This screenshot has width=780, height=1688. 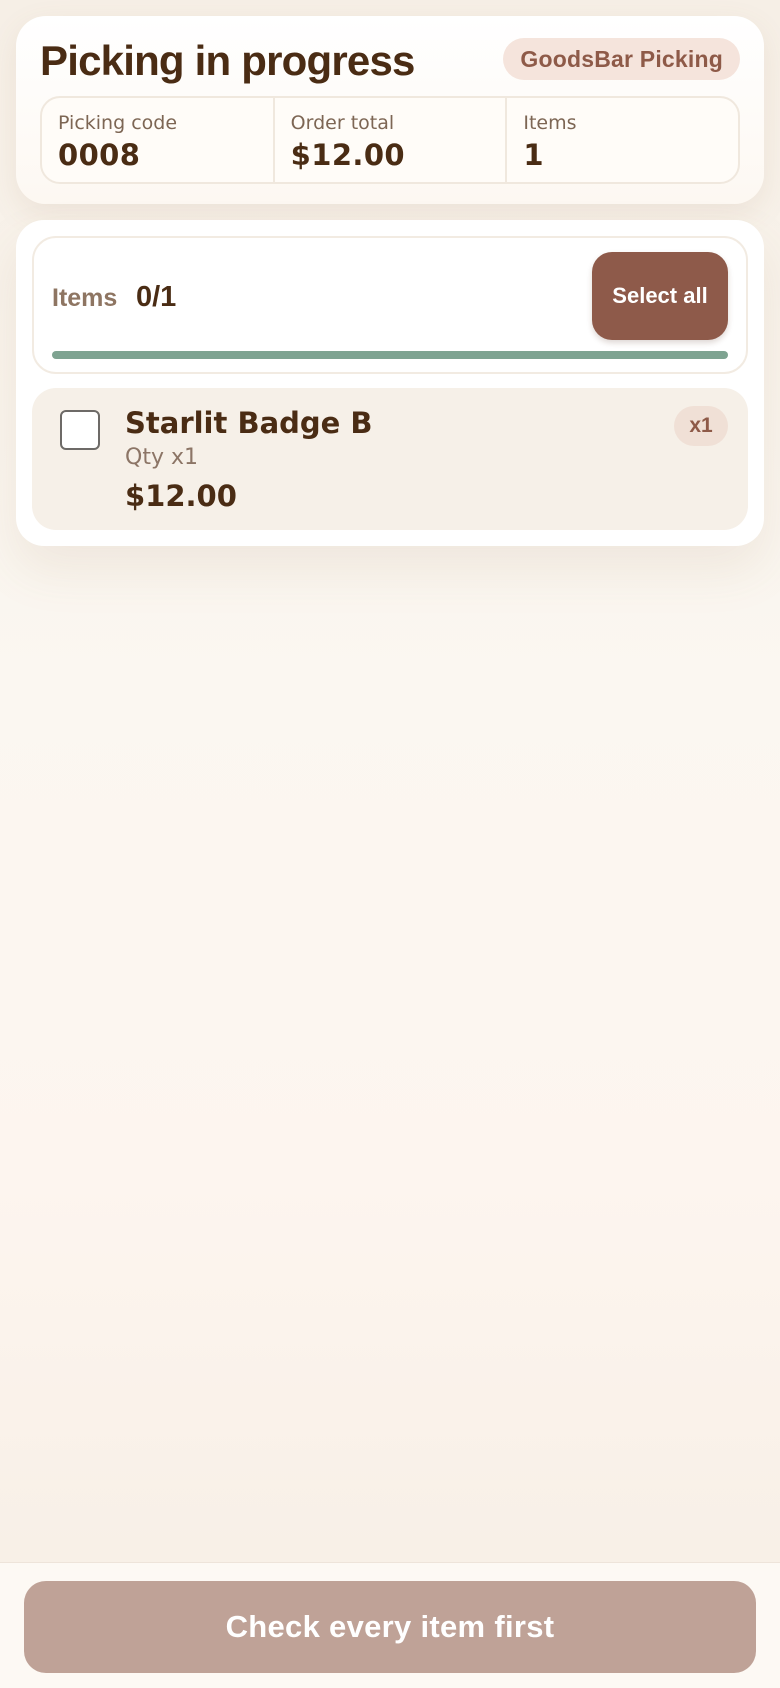 I want to click on item-price: $12.00, so click(x=181, y=496).